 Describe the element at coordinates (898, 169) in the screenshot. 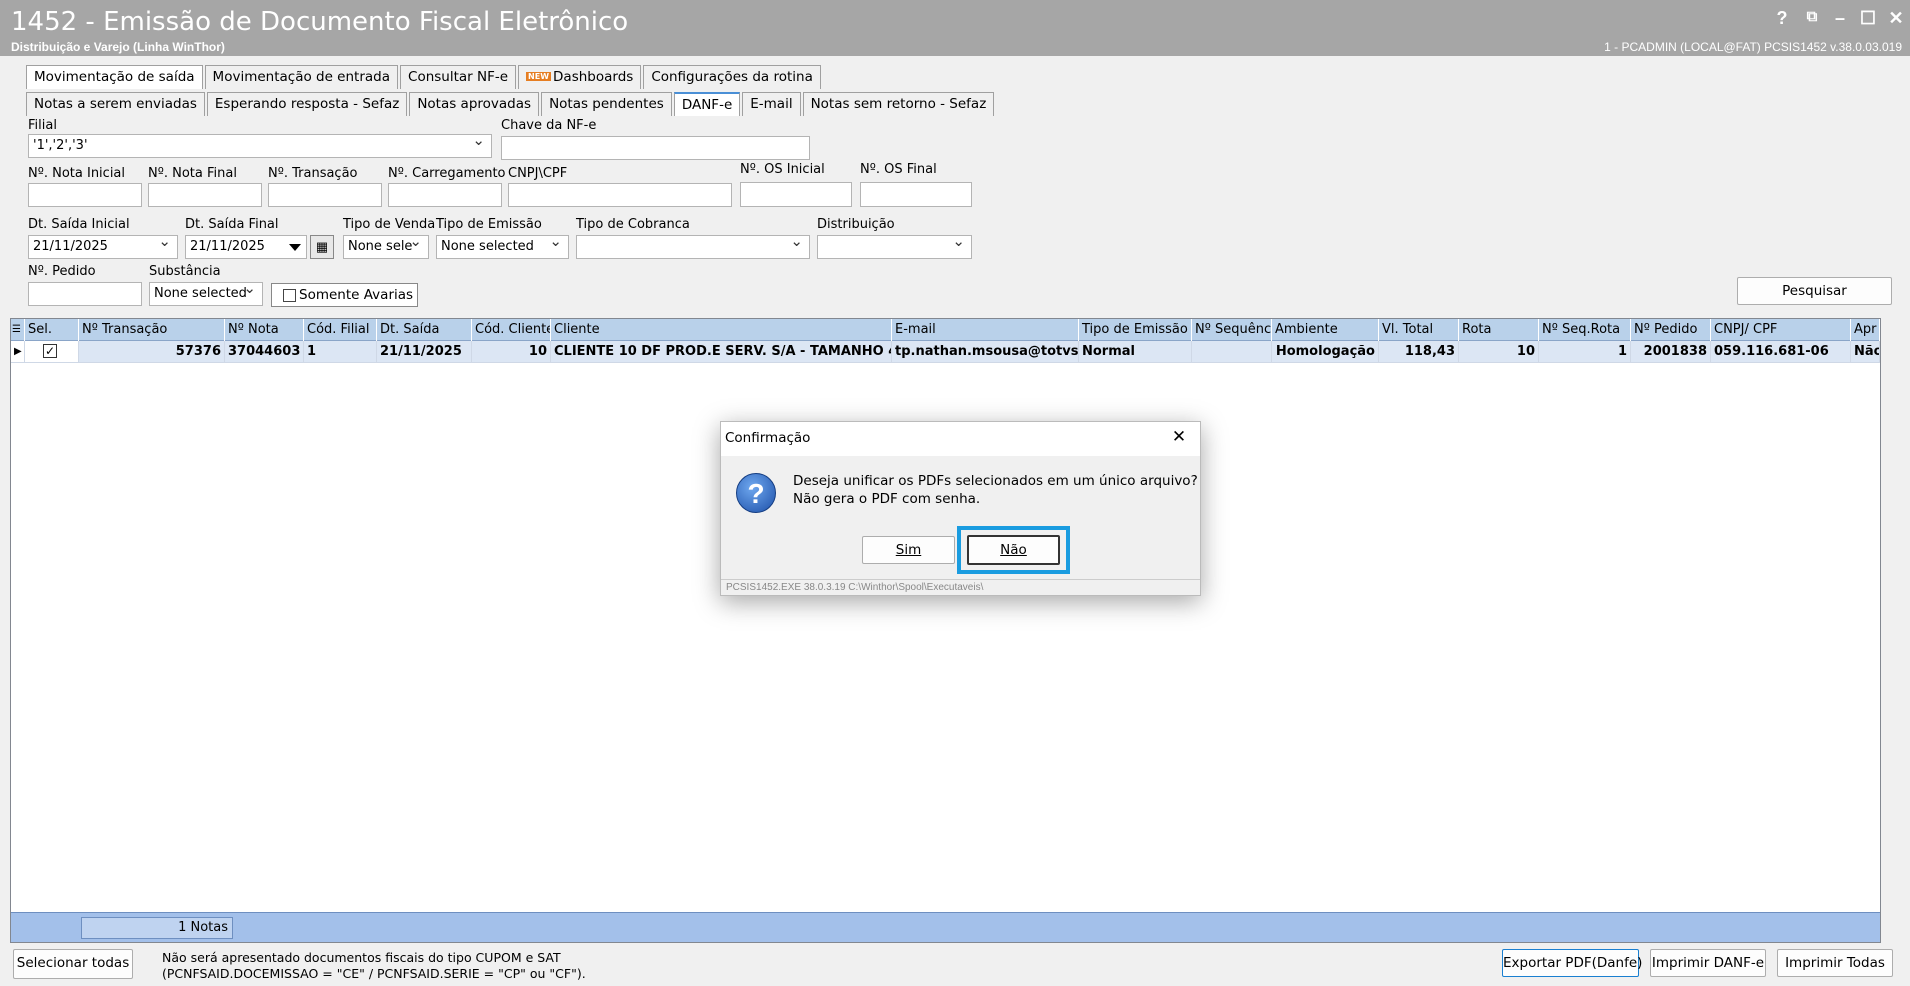

I see `os-final-label: Nº. OS Final` at that location.